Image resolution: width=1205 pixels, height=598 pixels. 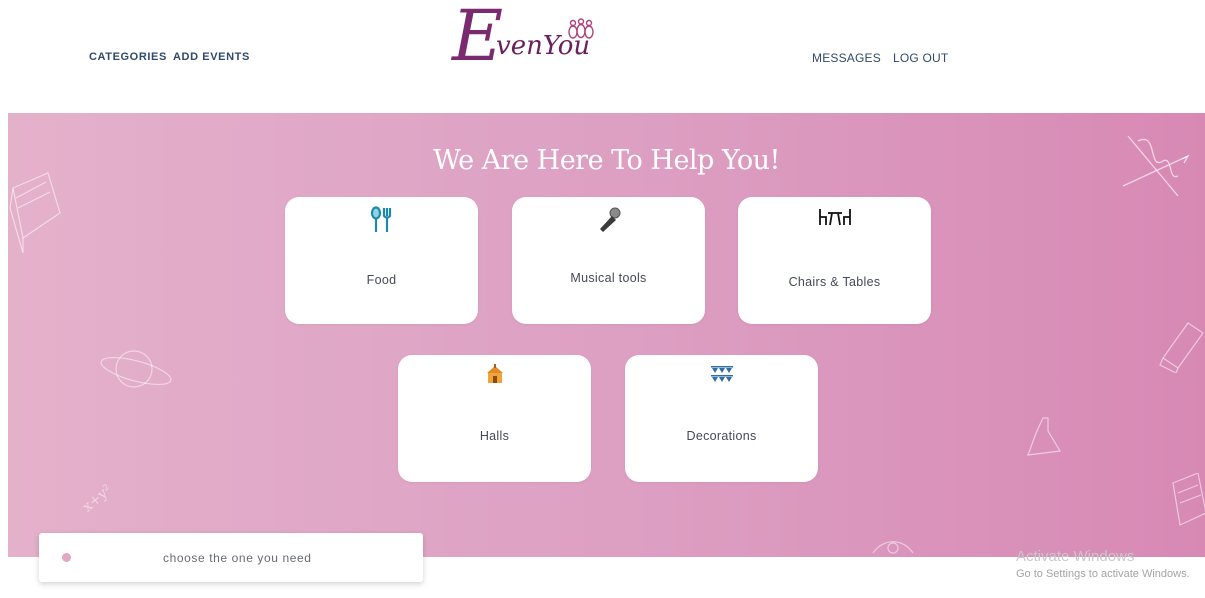 What do you see at coordinates (581, 28) in the screenshot?
I see `people-group-icon` at bounding box center [581, 28].